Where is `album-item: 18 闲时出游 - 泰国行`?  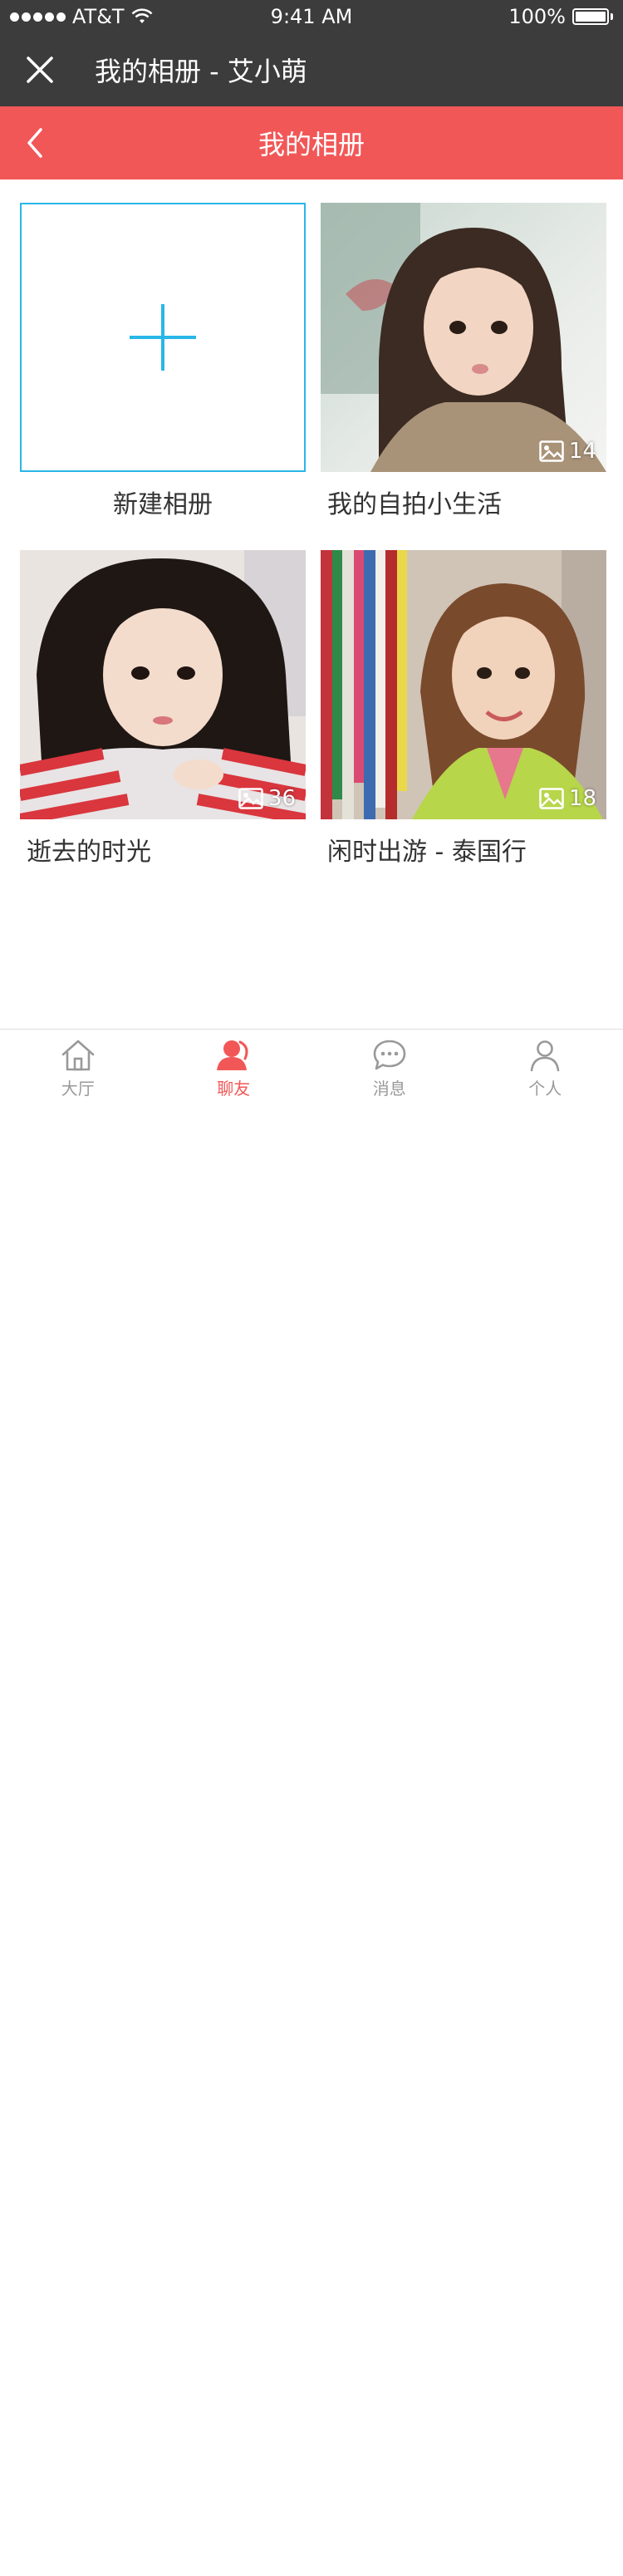 album-item: 18 闲时出游 - 泰国行 is located at coordinates (463, 709).